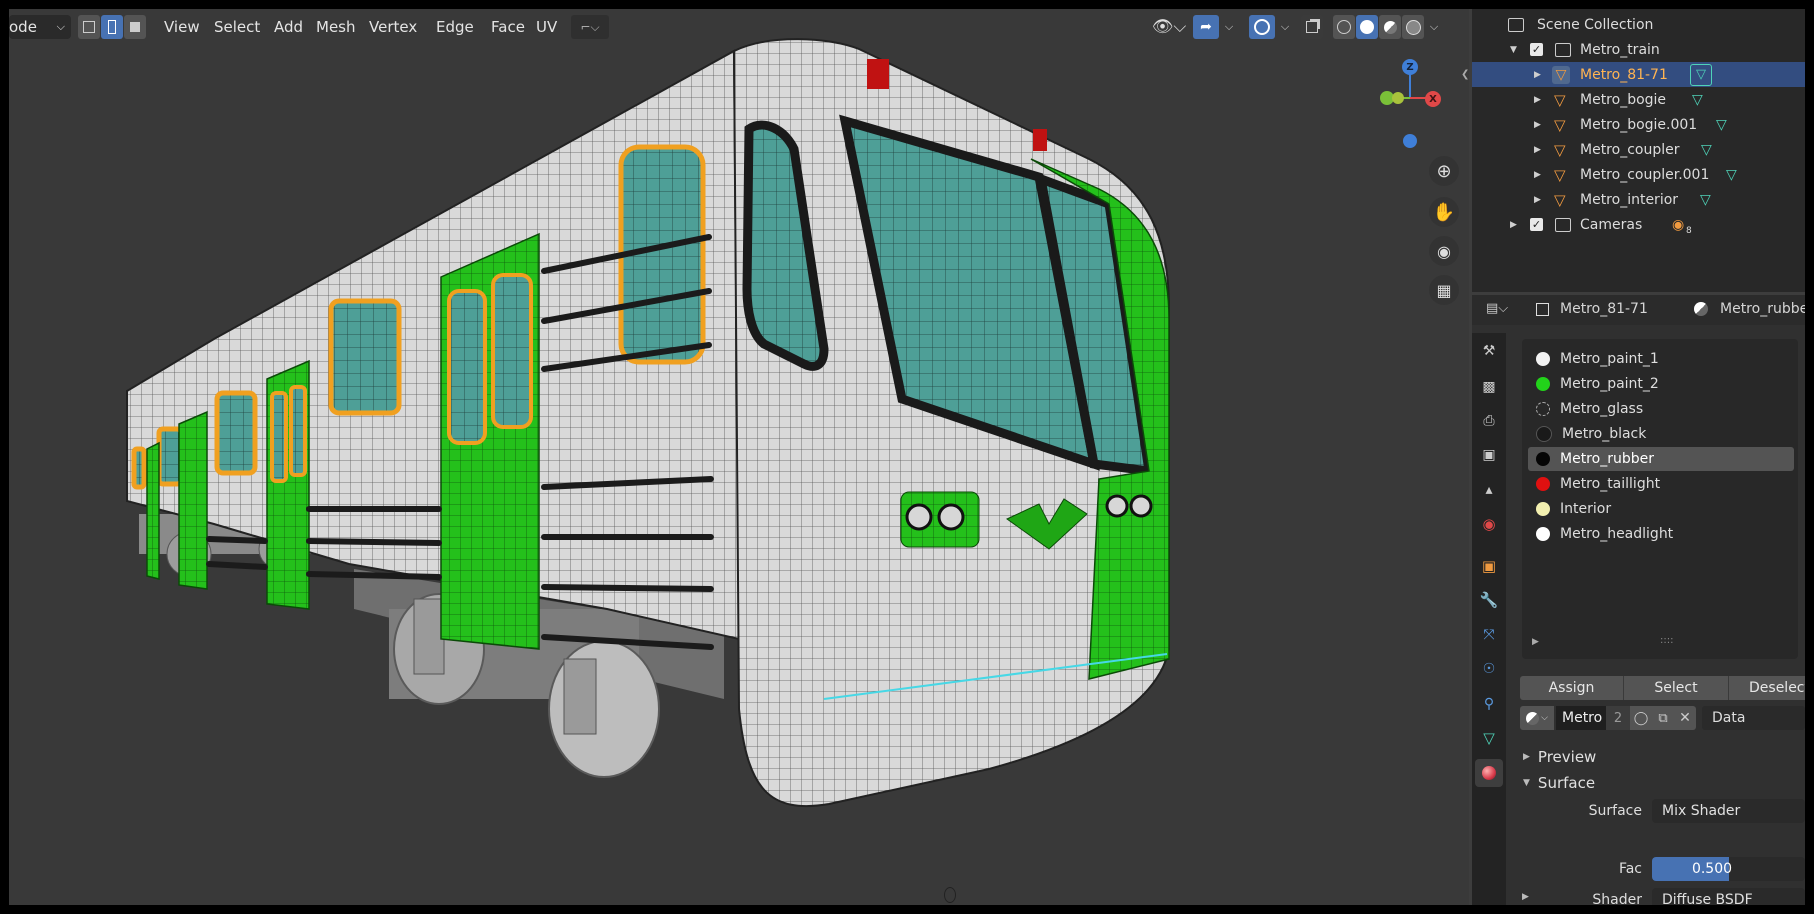  I want to click on outliner-item-metro-train: ▼ ✓ Metro_train, so click(1638, 49).